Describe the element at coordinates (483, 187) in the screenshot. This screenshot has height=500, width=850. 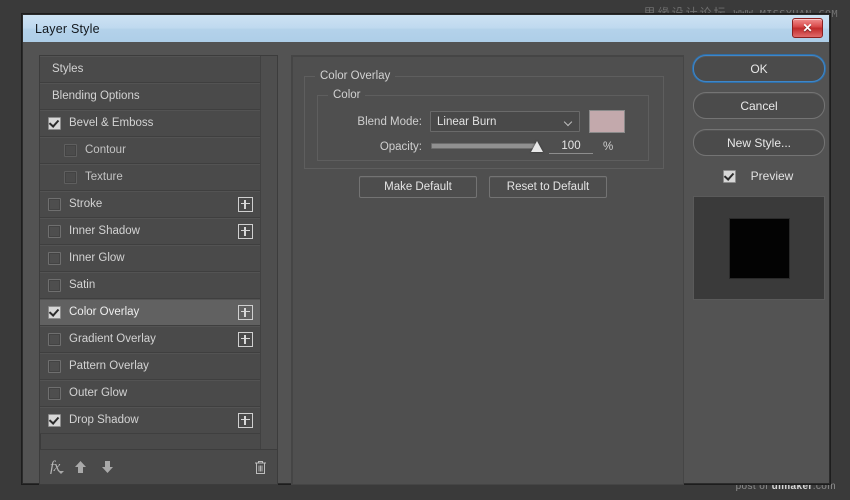
I see `default-buttons-row: Make Default Reset to Default` at that location.